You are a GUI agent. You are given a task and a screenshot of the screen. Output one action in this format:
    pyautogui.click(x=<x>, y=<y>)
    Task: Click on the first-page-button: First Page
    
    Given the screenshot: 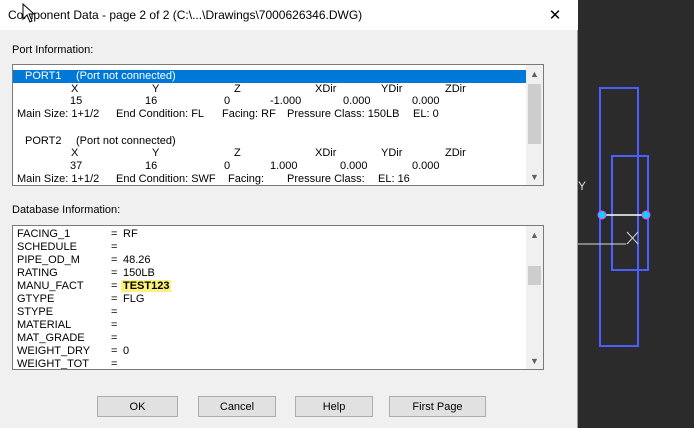 What is the action you would take?
    pyautogui.click(x=437, y=406)
    